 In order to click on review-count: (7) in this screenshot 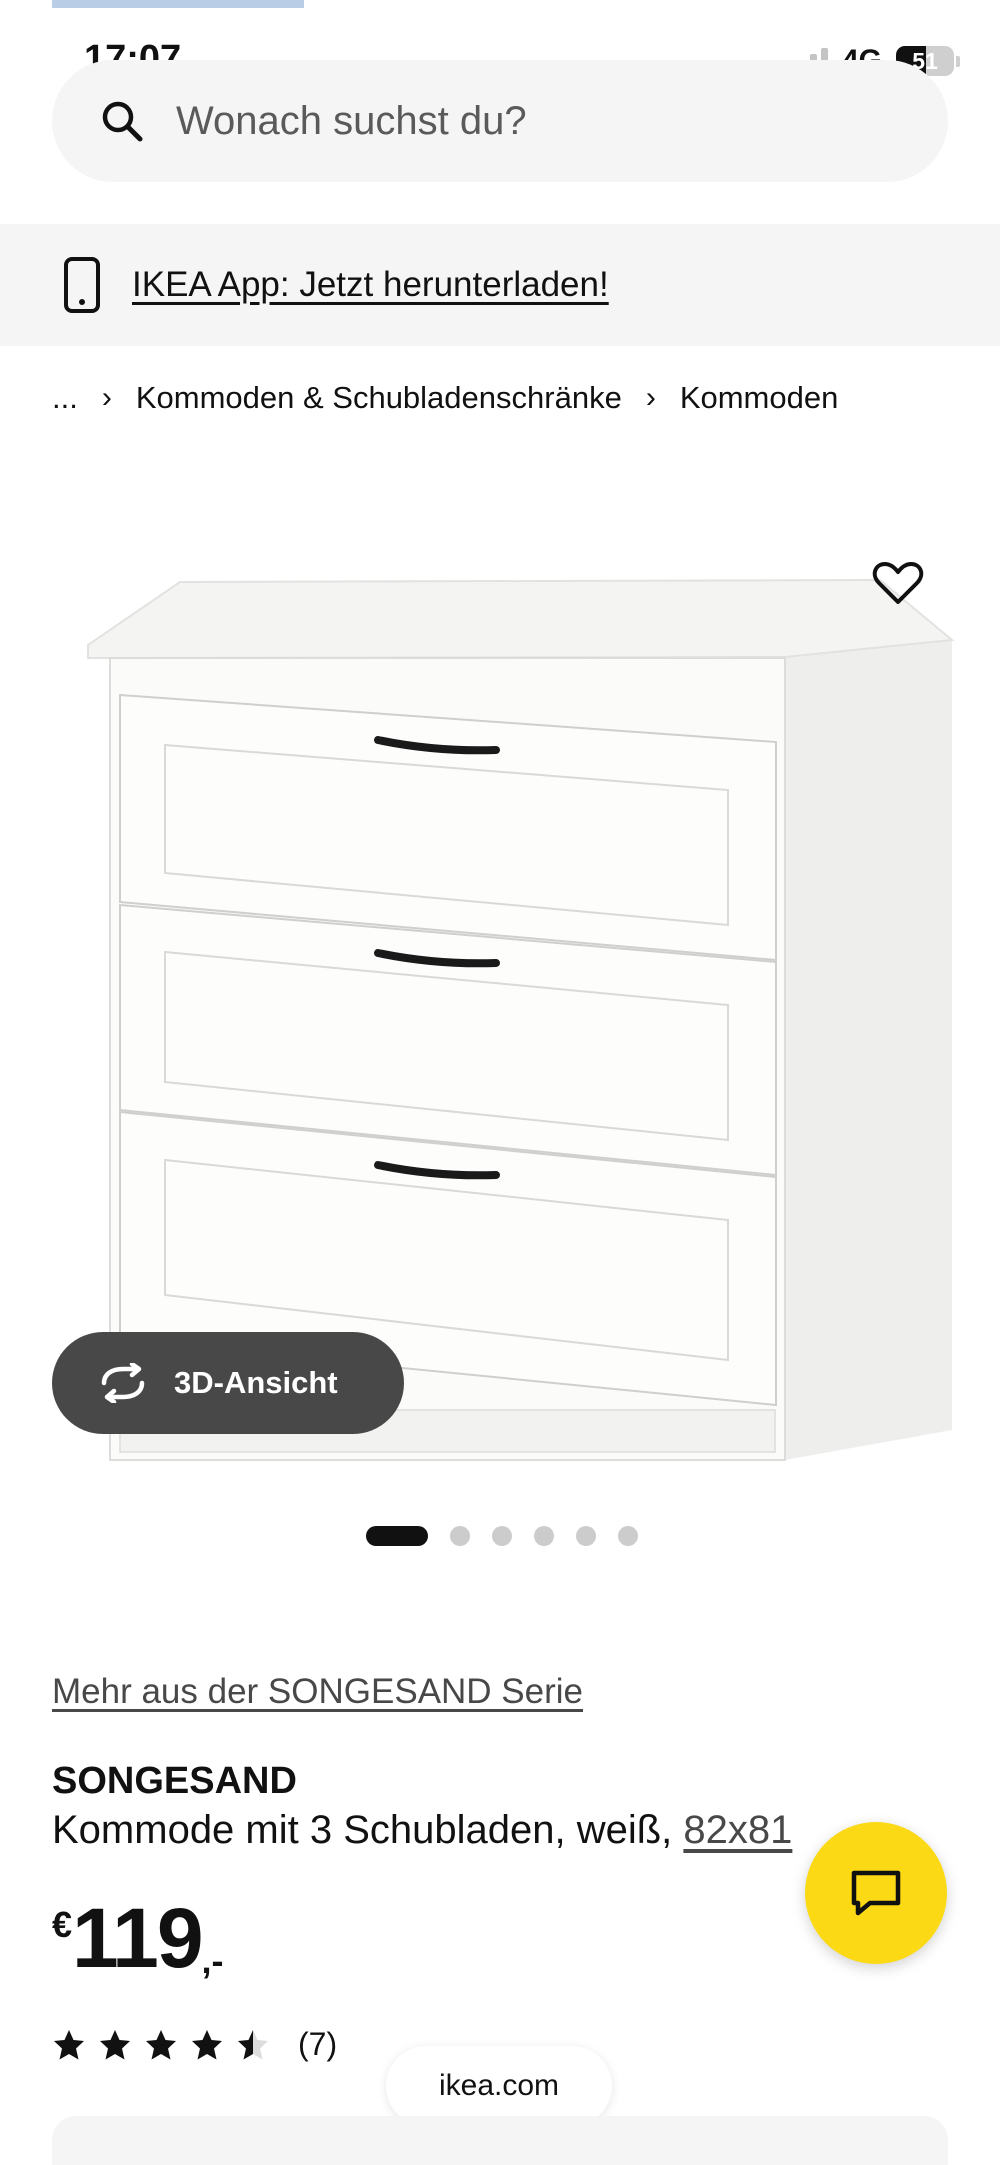, I will do `click(317, 2044)`.